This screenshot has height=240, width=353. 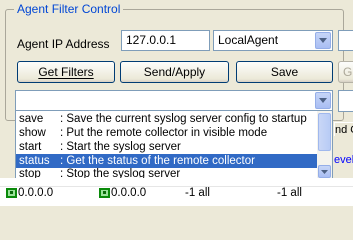 What do you see at coordinates (345, 40) in the screenshot?
I see `clipped-right-field` at bounding box center [345, 40].